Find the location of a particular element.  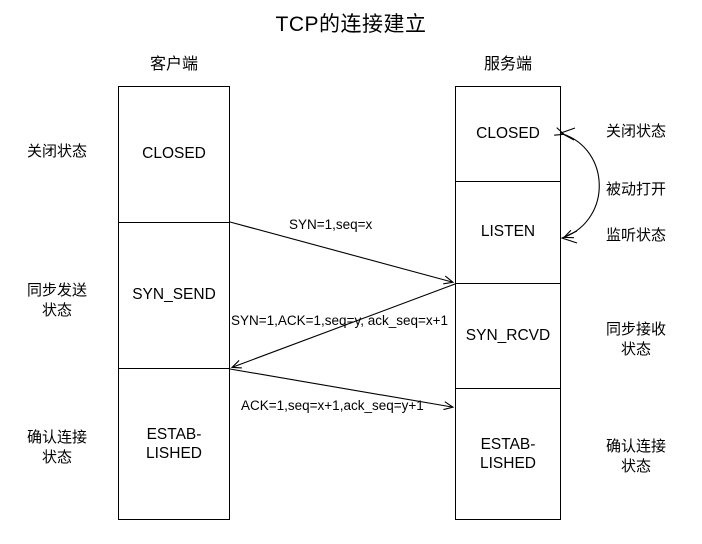

server-timeline: CLOSED LISTEN SYN_RCVD ESTAB- LISHED is located at coordinates (508, 303).